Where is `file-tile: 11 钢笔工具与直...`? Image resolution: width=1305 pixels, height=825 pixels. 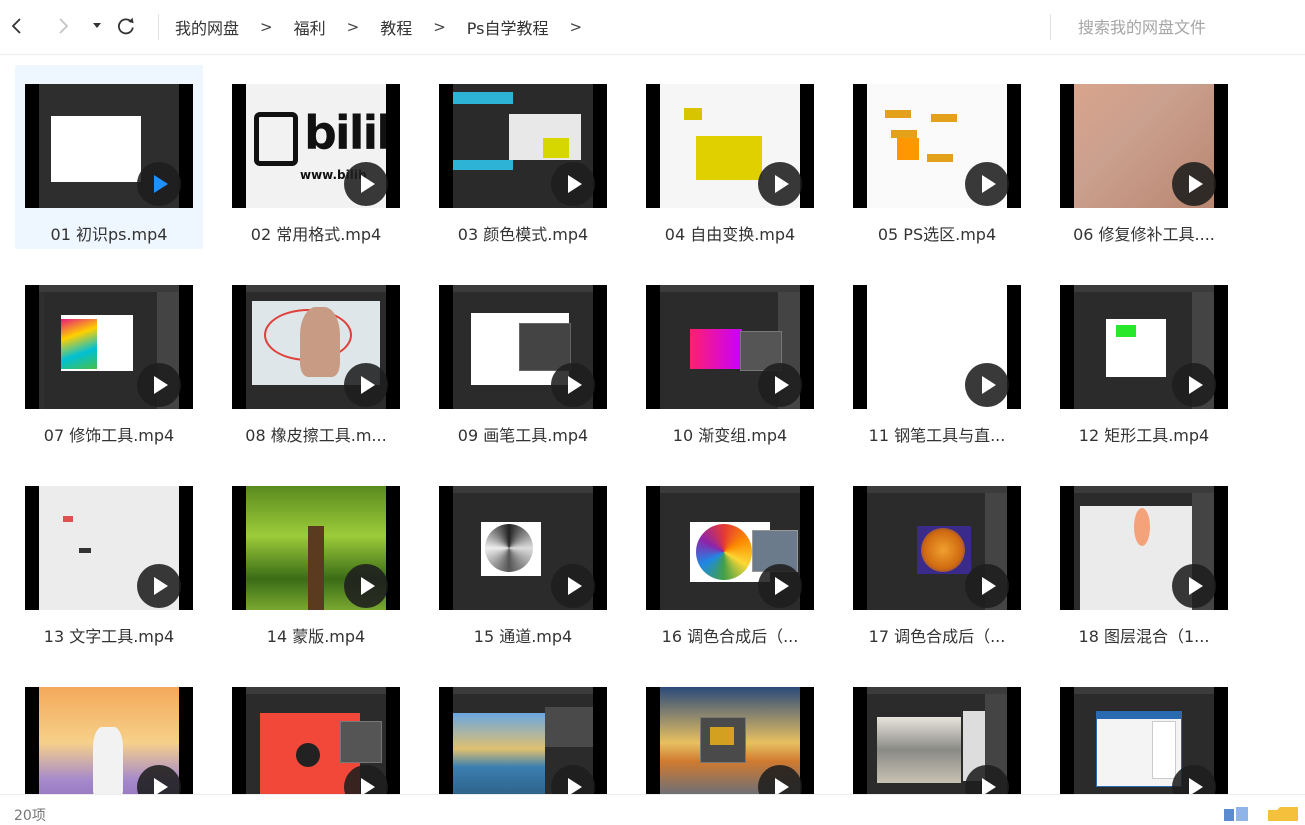 file-tile: 11 钢笔工具与直... is located at coordinates (937, 358).